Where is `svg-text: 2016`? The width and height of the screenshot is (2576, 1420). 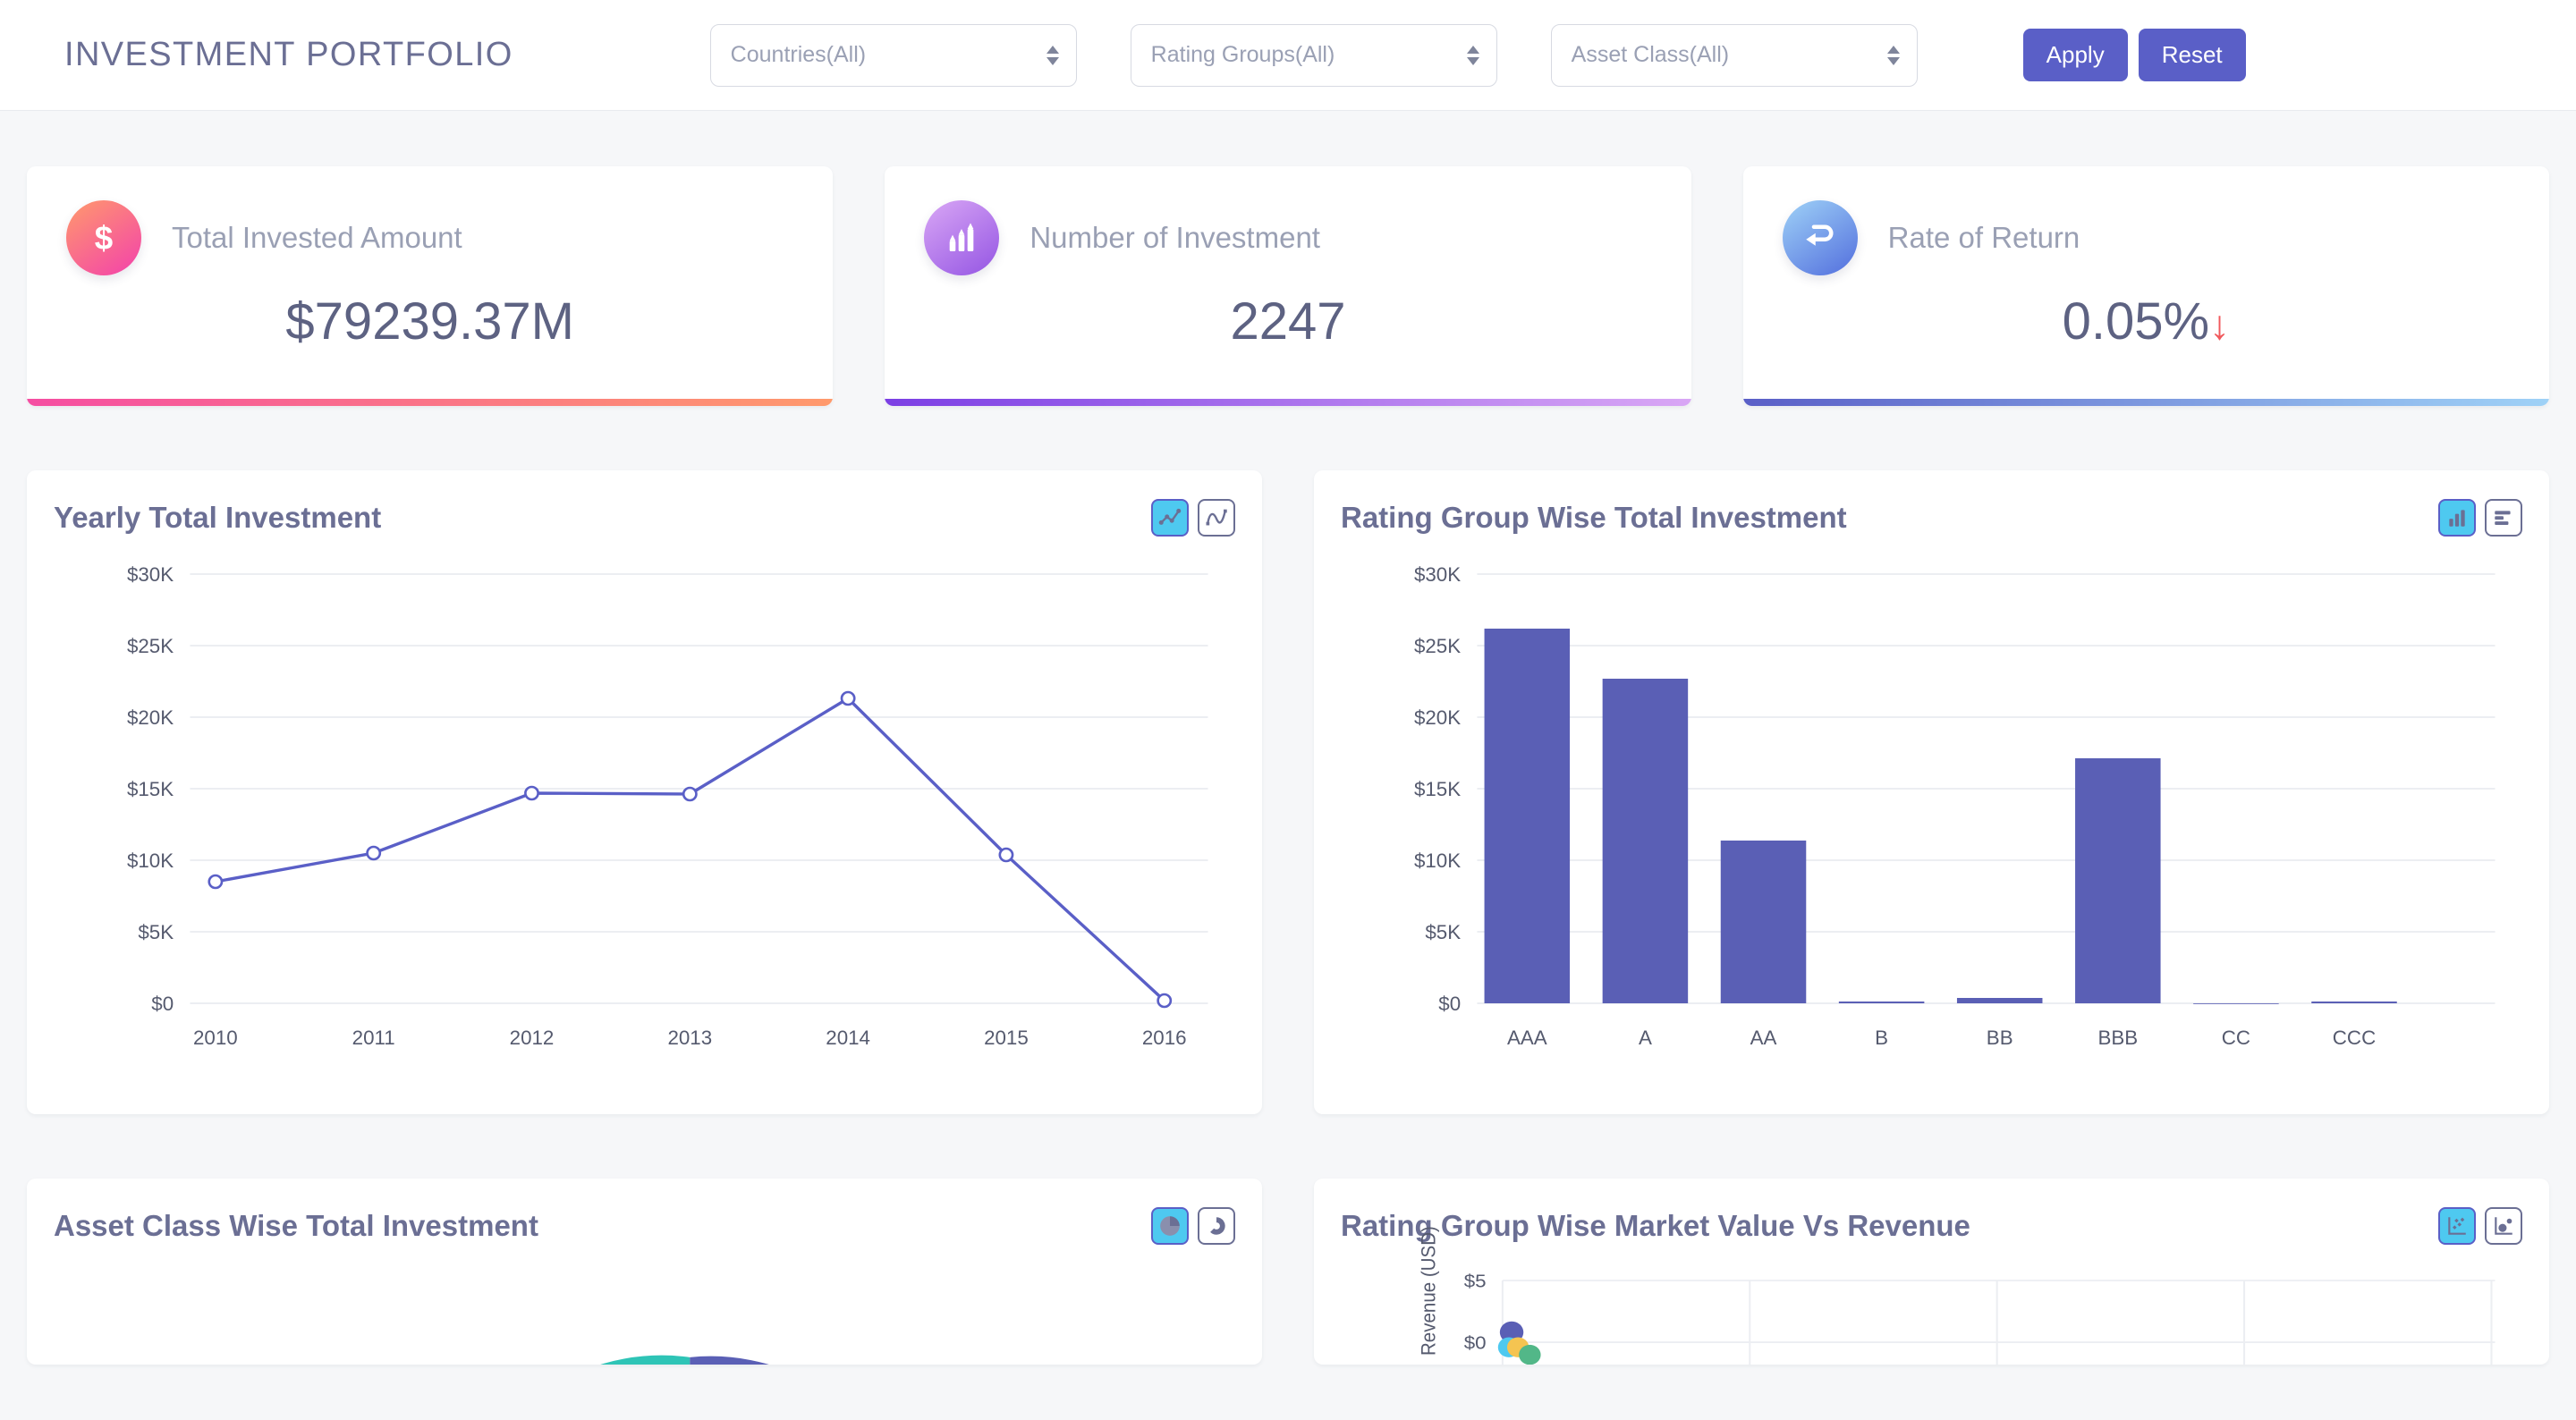
svg-text: 2016 is located at coordinates (1164, 1038).